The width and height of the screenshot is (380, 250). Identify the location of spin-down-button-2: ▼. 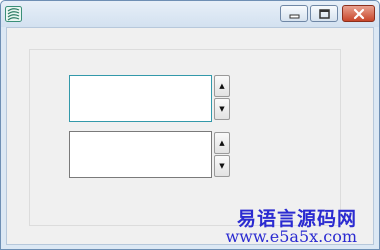
(222, 166).